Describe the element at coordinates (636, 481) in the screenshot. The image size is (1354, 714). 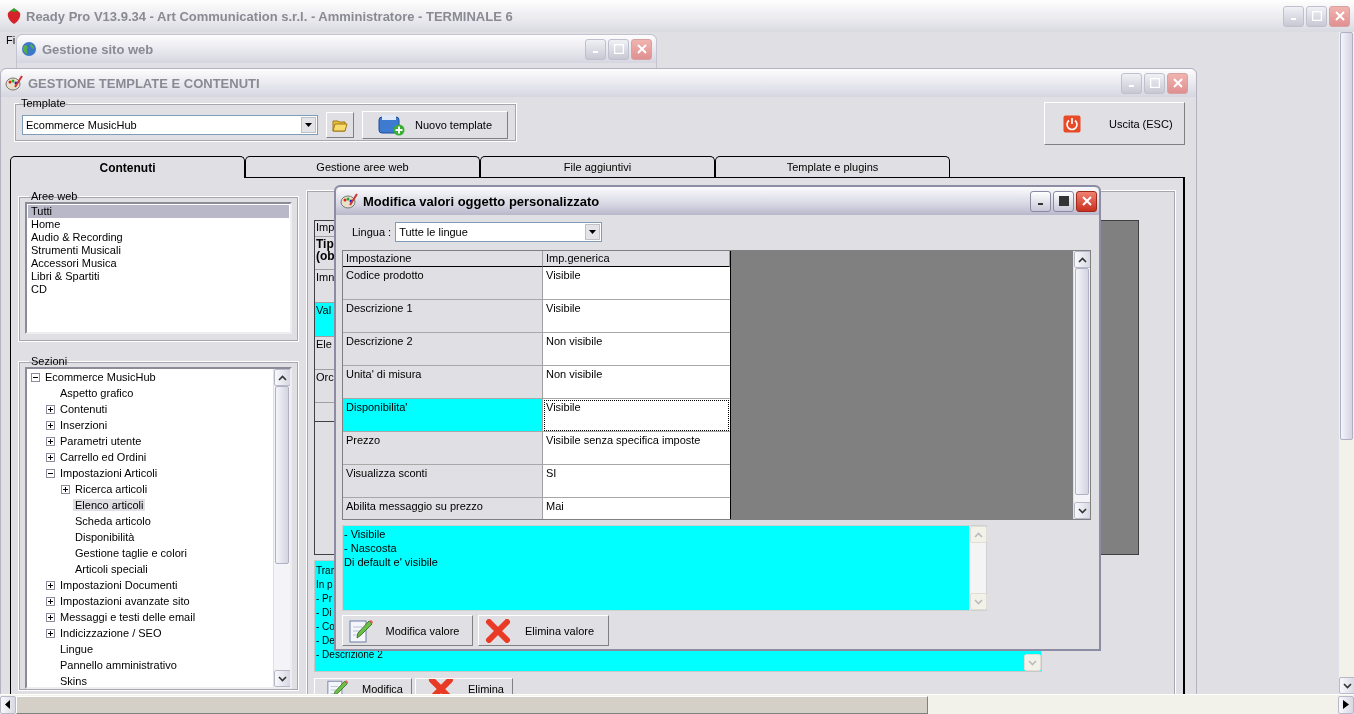
I see `table-cell: SI` at that location.